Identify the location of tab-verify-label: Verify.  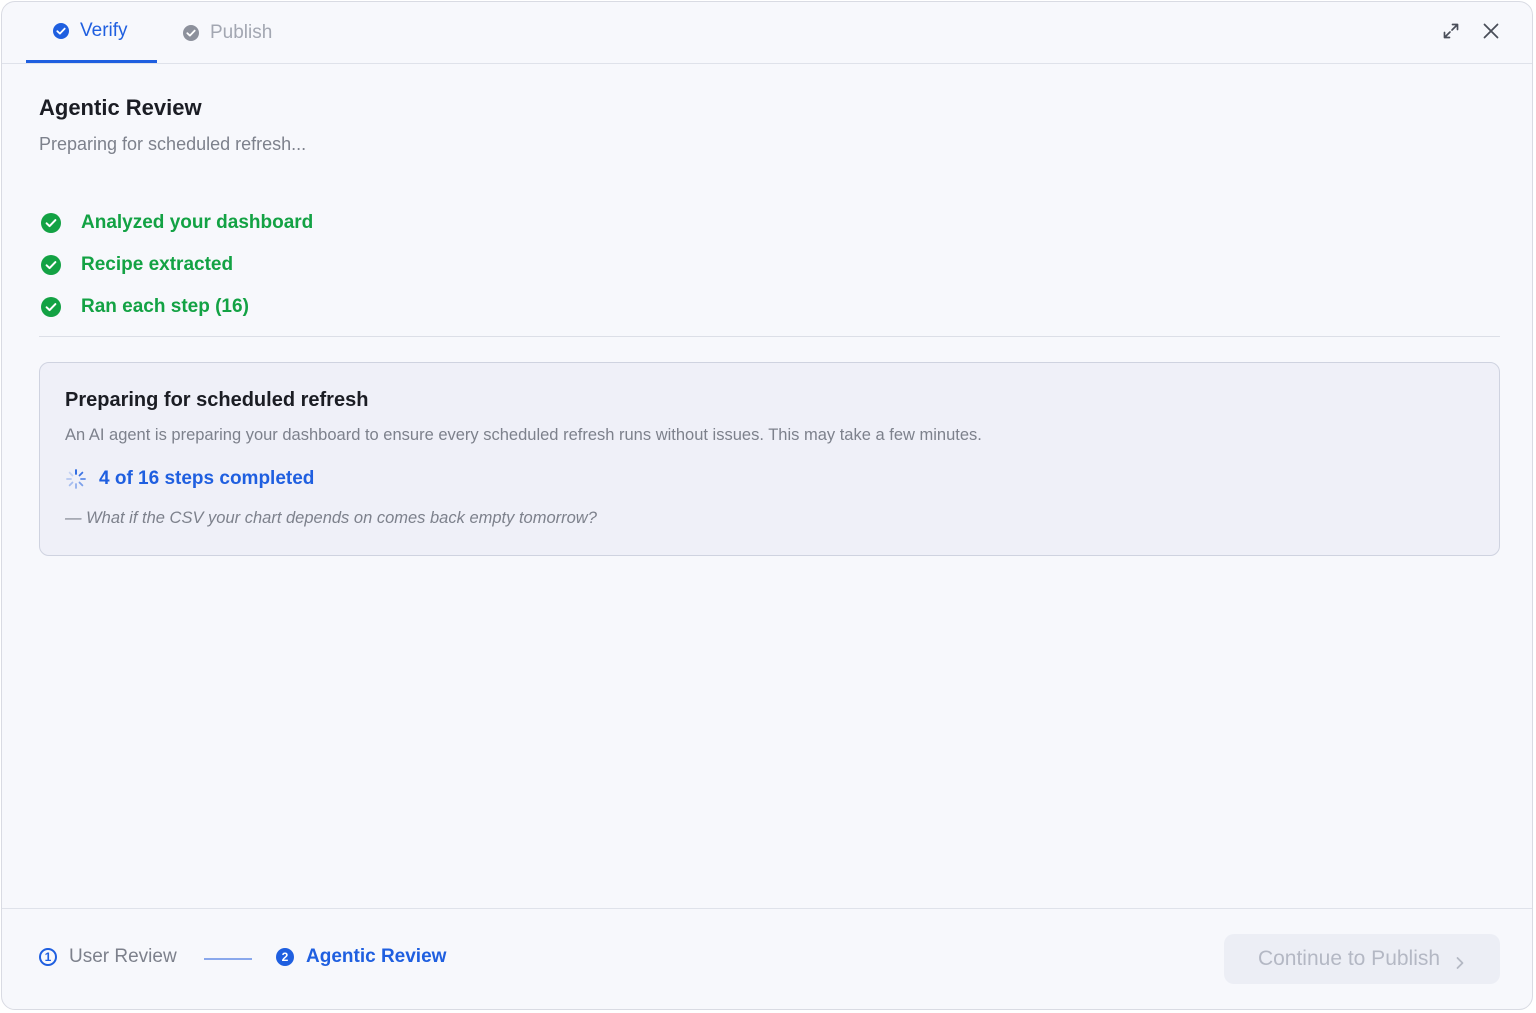
(104, 30).